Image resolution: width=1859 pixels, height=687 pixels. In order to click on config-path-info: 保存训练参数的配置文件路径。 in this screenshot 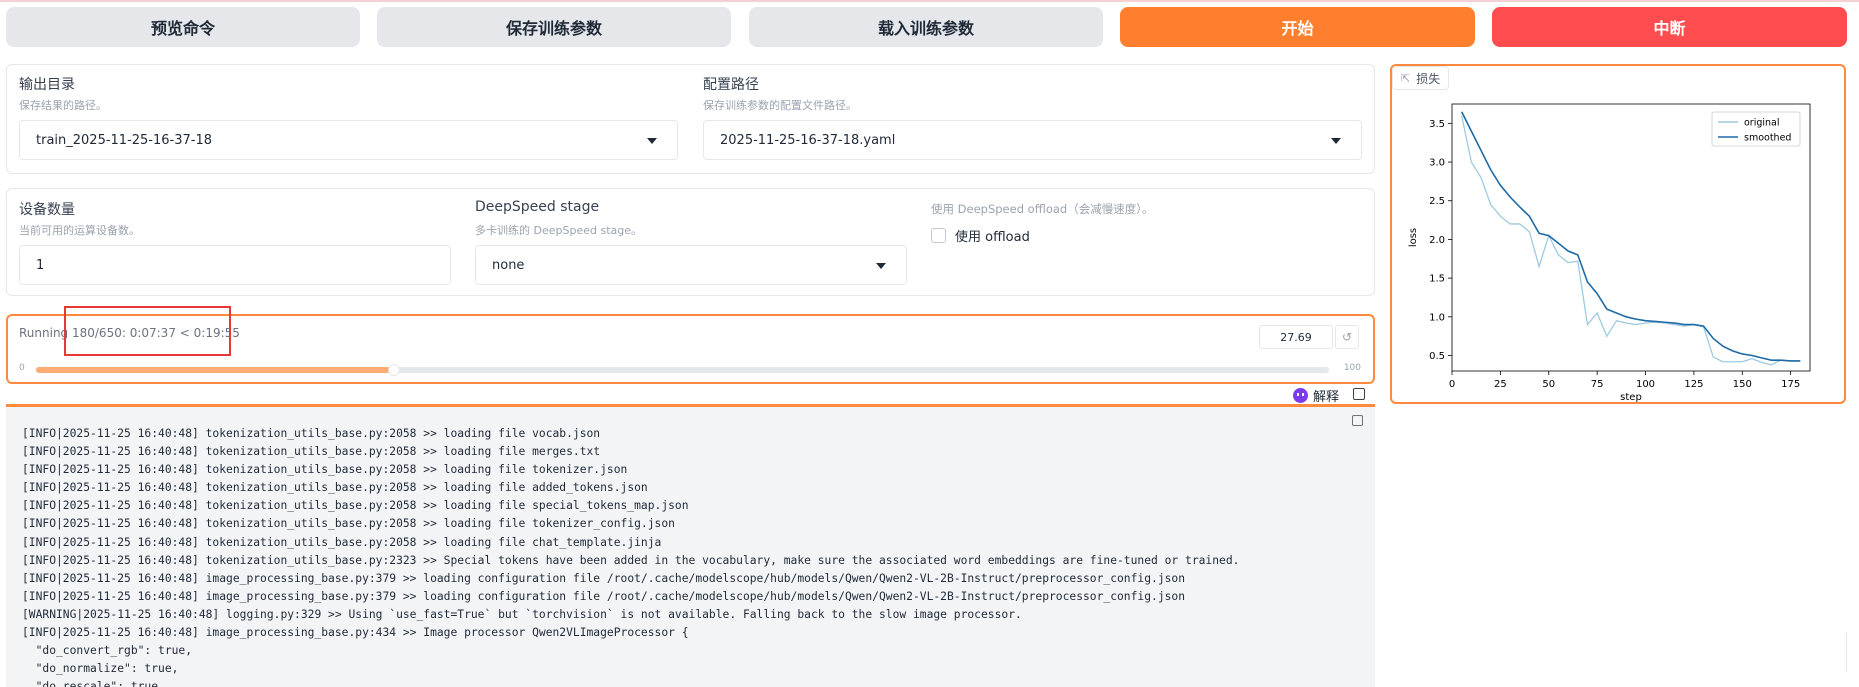, I will do `click(780, 105)`.